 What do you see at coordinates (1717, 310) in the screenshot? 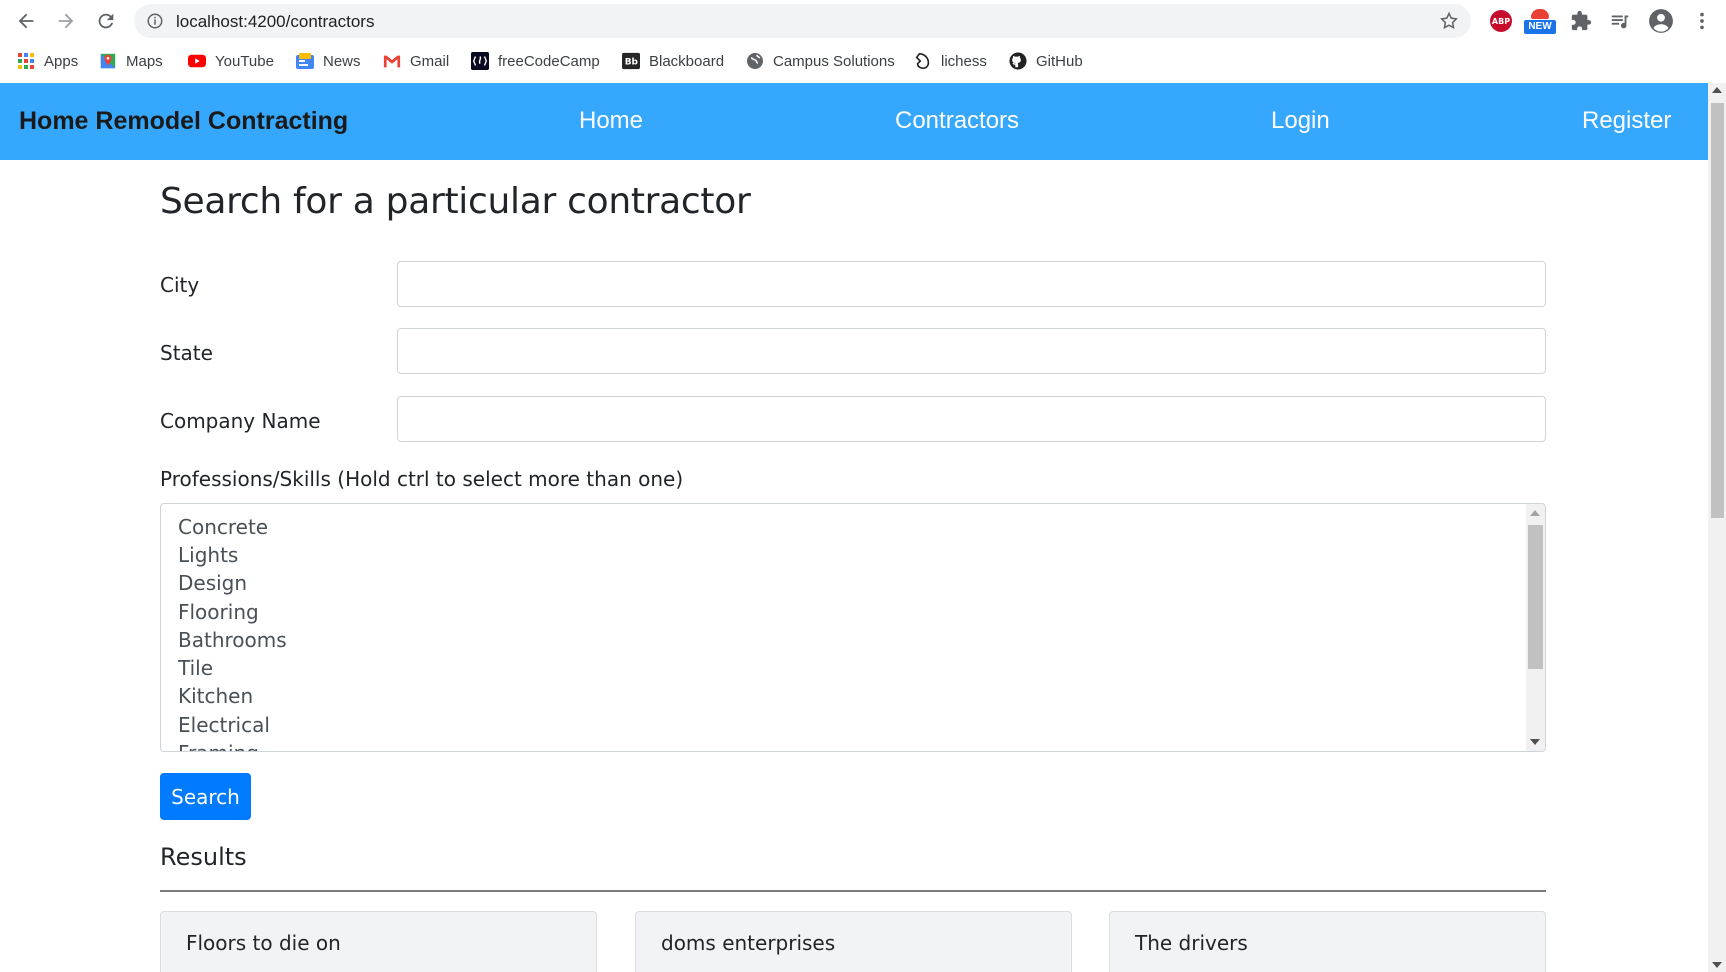
I see `window-scroll-thumb` at bounding box center [1717, 310].